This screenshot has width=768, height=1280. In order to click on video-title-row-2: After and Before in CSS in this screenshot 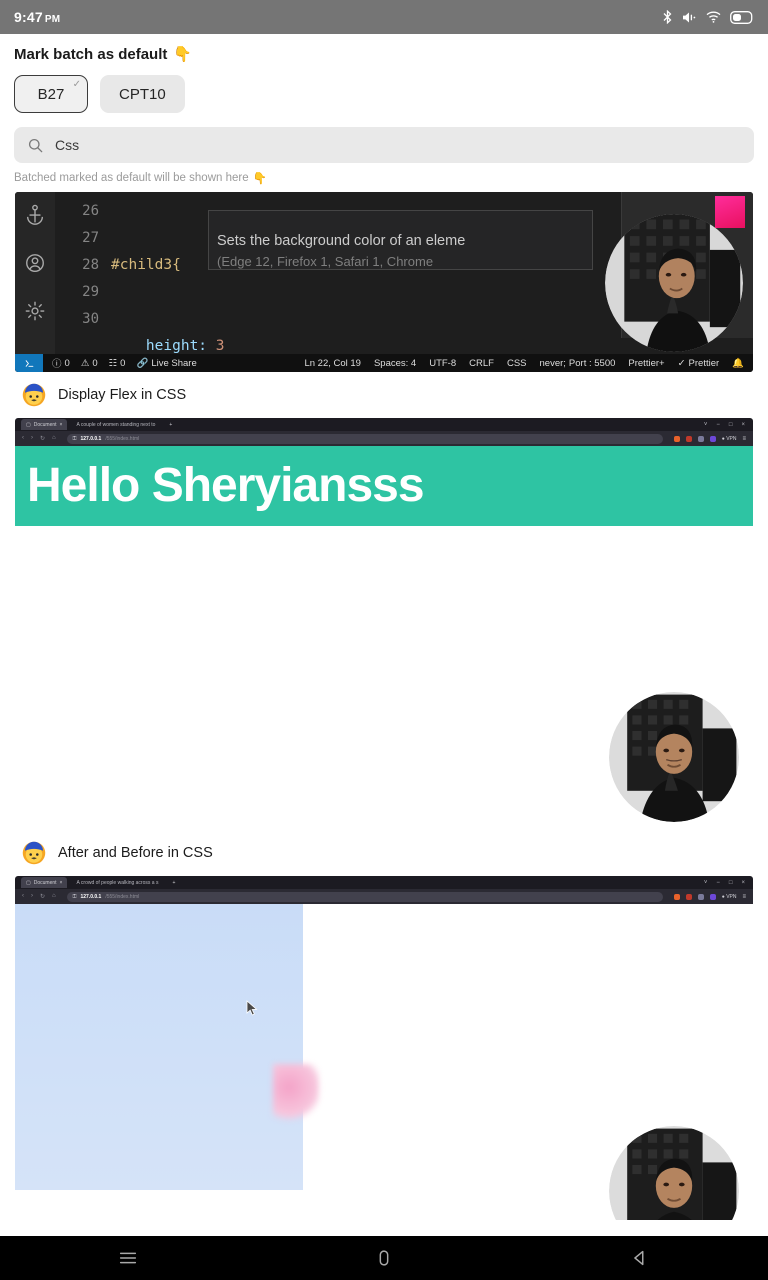, I will do `click(384, 853)`.